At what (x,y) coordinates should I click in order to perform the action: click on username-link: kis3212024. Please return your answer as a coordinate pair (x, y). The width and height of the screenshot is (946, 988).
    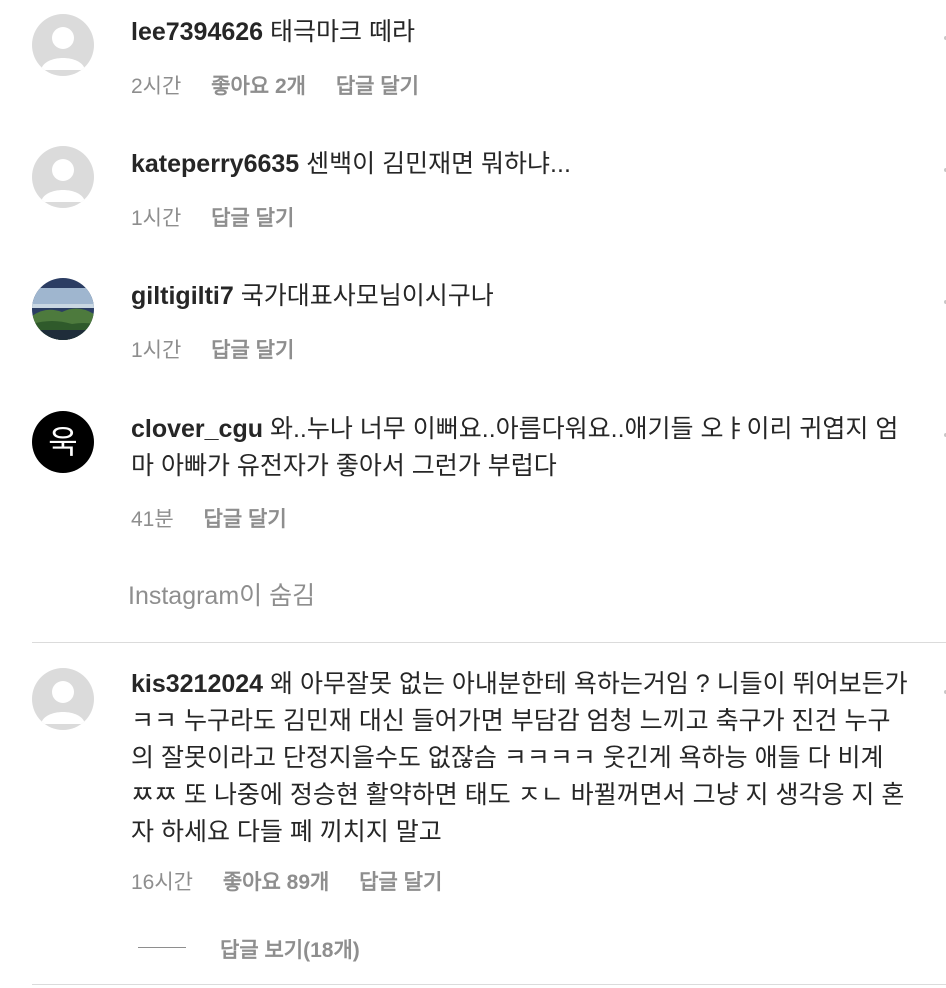
    Looking at the image, I should click on (197, 684).